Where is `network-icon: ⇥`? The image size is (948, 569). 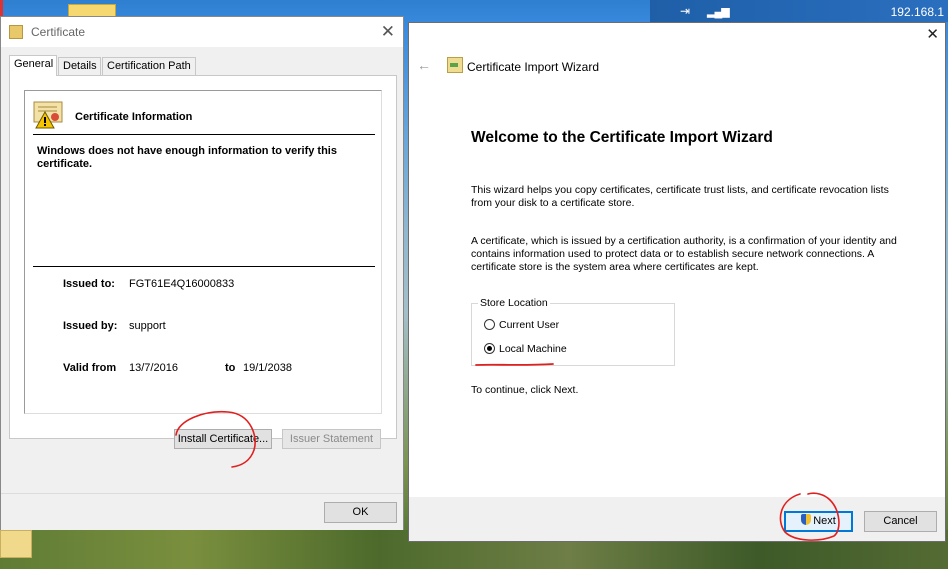 network-icon: ⇥ is located at coordinates (685, 11).